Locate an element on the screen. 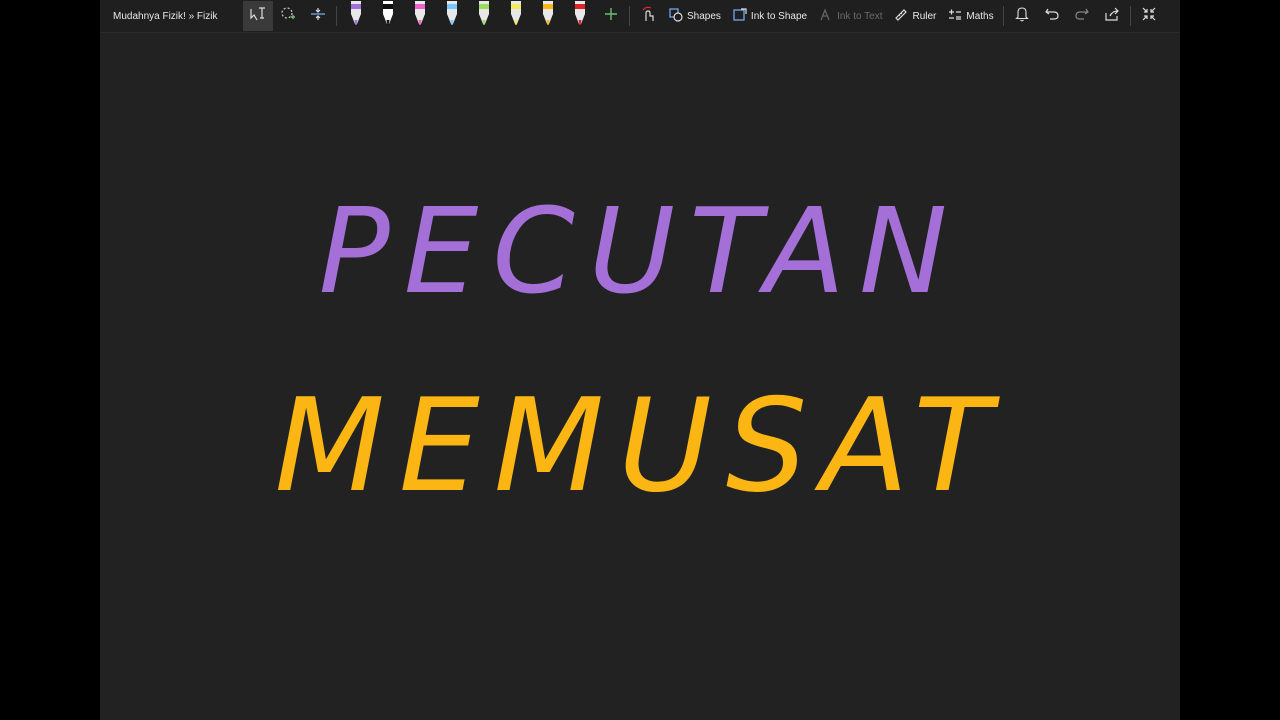 This screenshot has height=720, width=1280. add-space-icon is located at coordinates (318, 16).